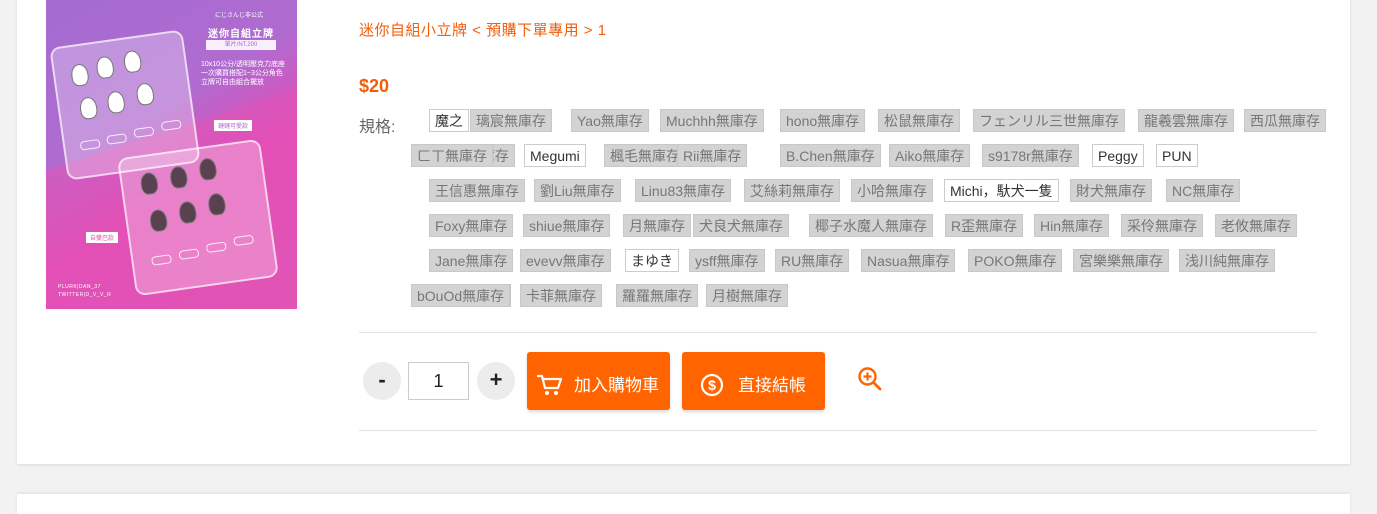 The image size is (1377, 514). Describe the element at coordinates (652, 260) in the screenshot. I see `spec-option: まゆき` at that location.